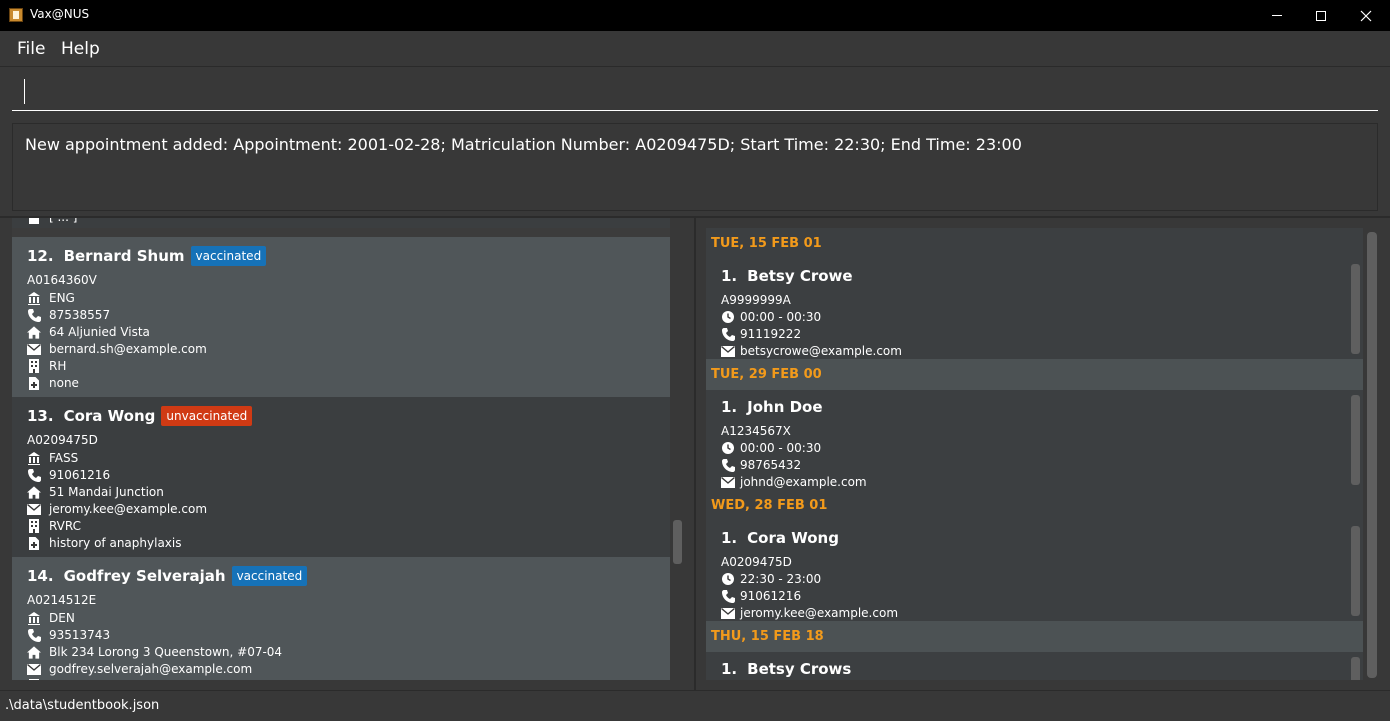 This screenshot has height=721, width=1390. I want to click on person-name: 12., so click(40, 256).